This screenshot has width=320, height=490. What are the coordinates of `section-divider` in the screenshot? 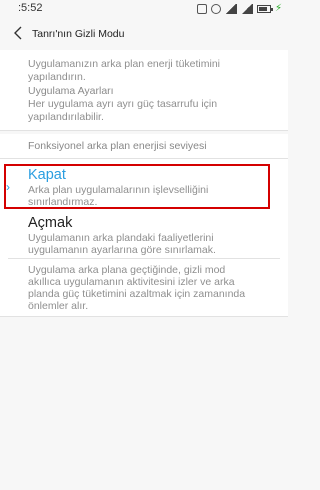 It's located at (144, 130).